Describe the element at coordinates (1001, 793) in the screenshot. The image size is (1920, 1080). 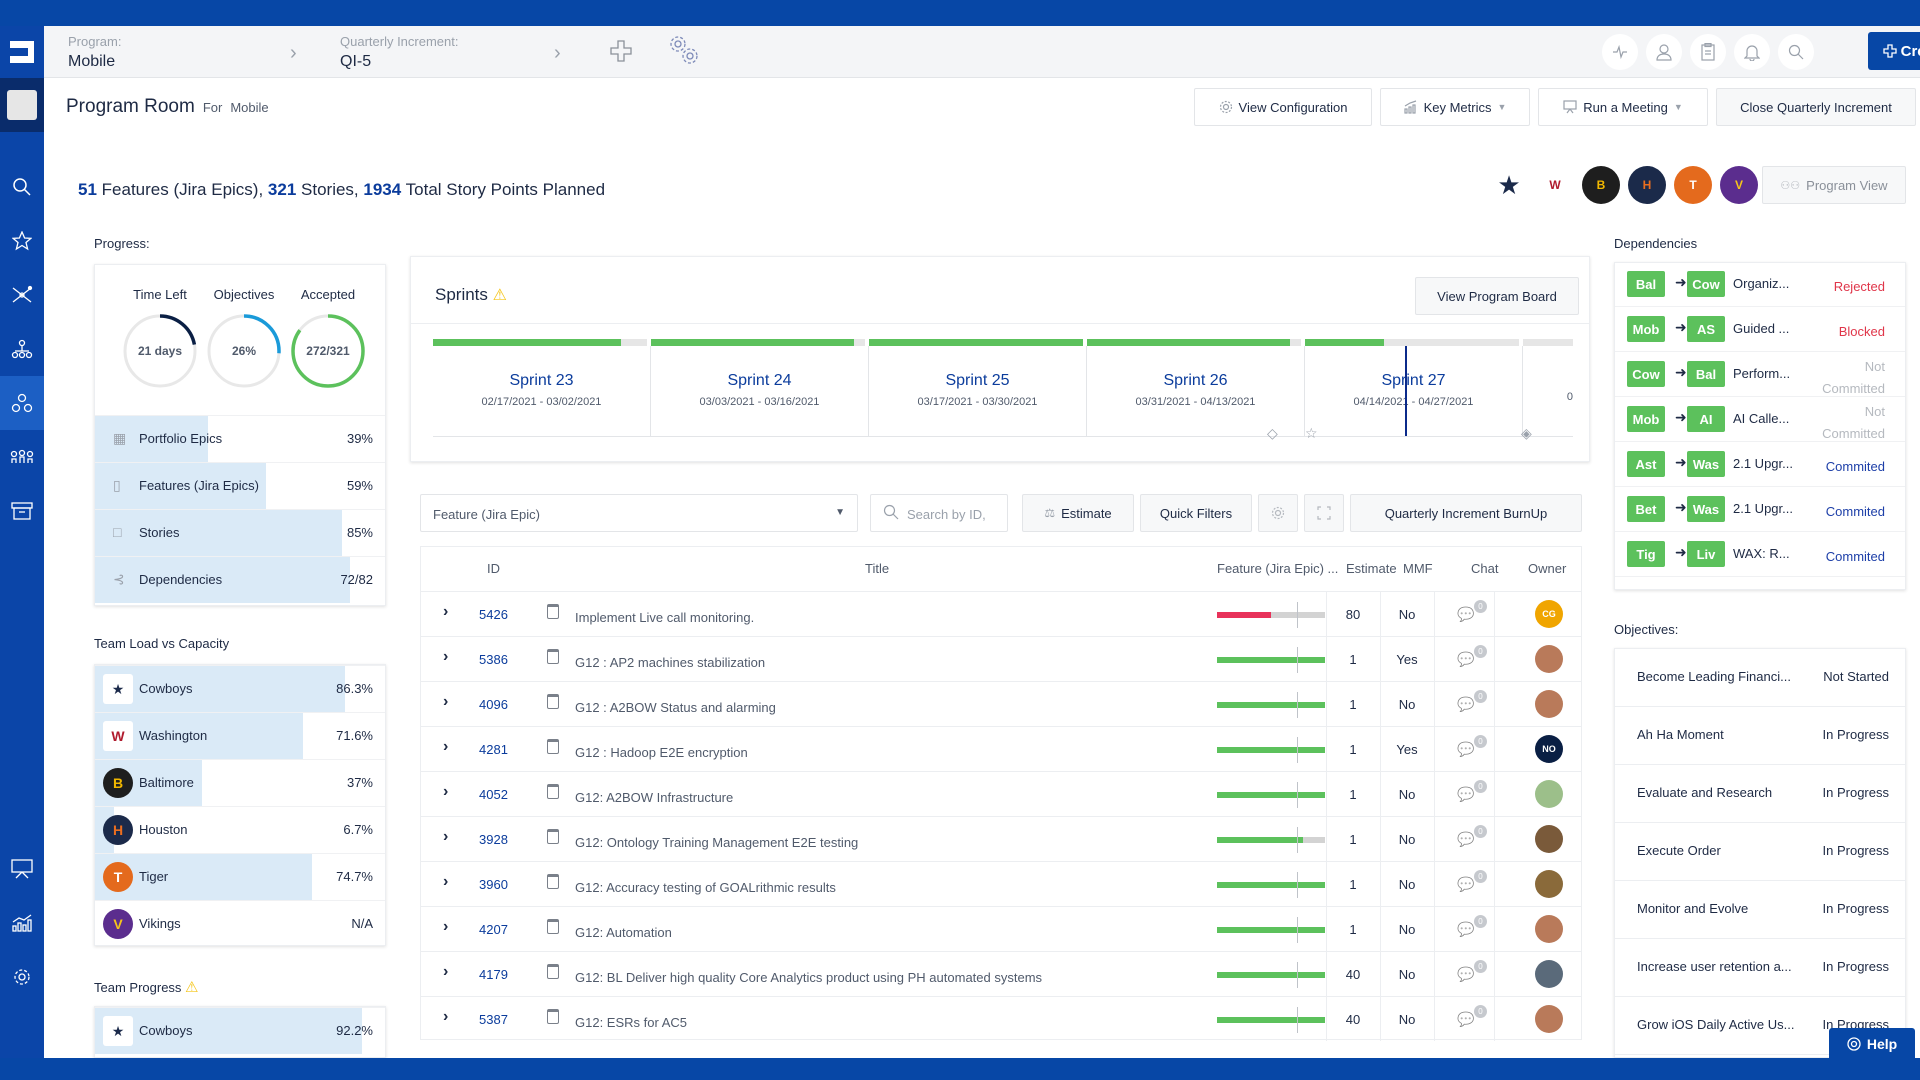
I see `table-row: › 4052 G12: A2BOW Infrastructure 1 No 💬 0` at that location.